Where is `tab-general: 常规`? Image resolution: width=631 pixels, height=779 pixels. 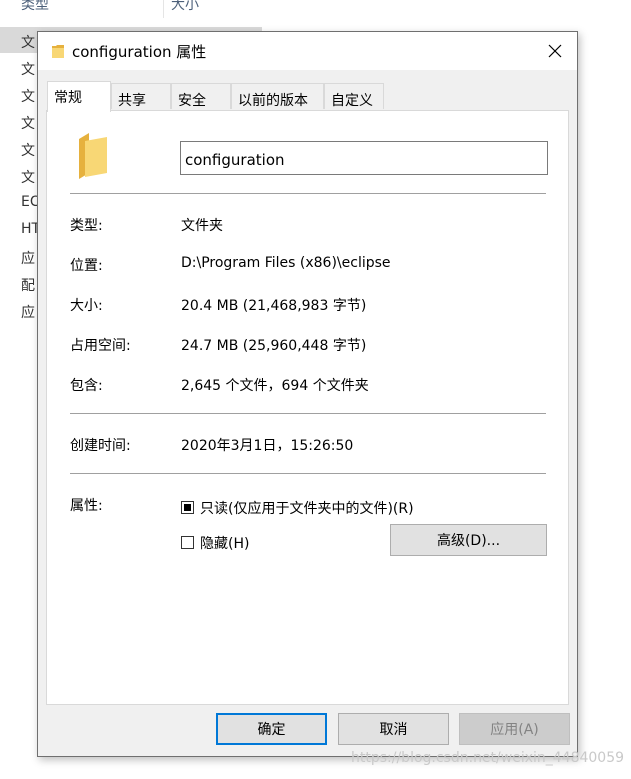
tab-general: 常规 is located at coordinates (79, 96).